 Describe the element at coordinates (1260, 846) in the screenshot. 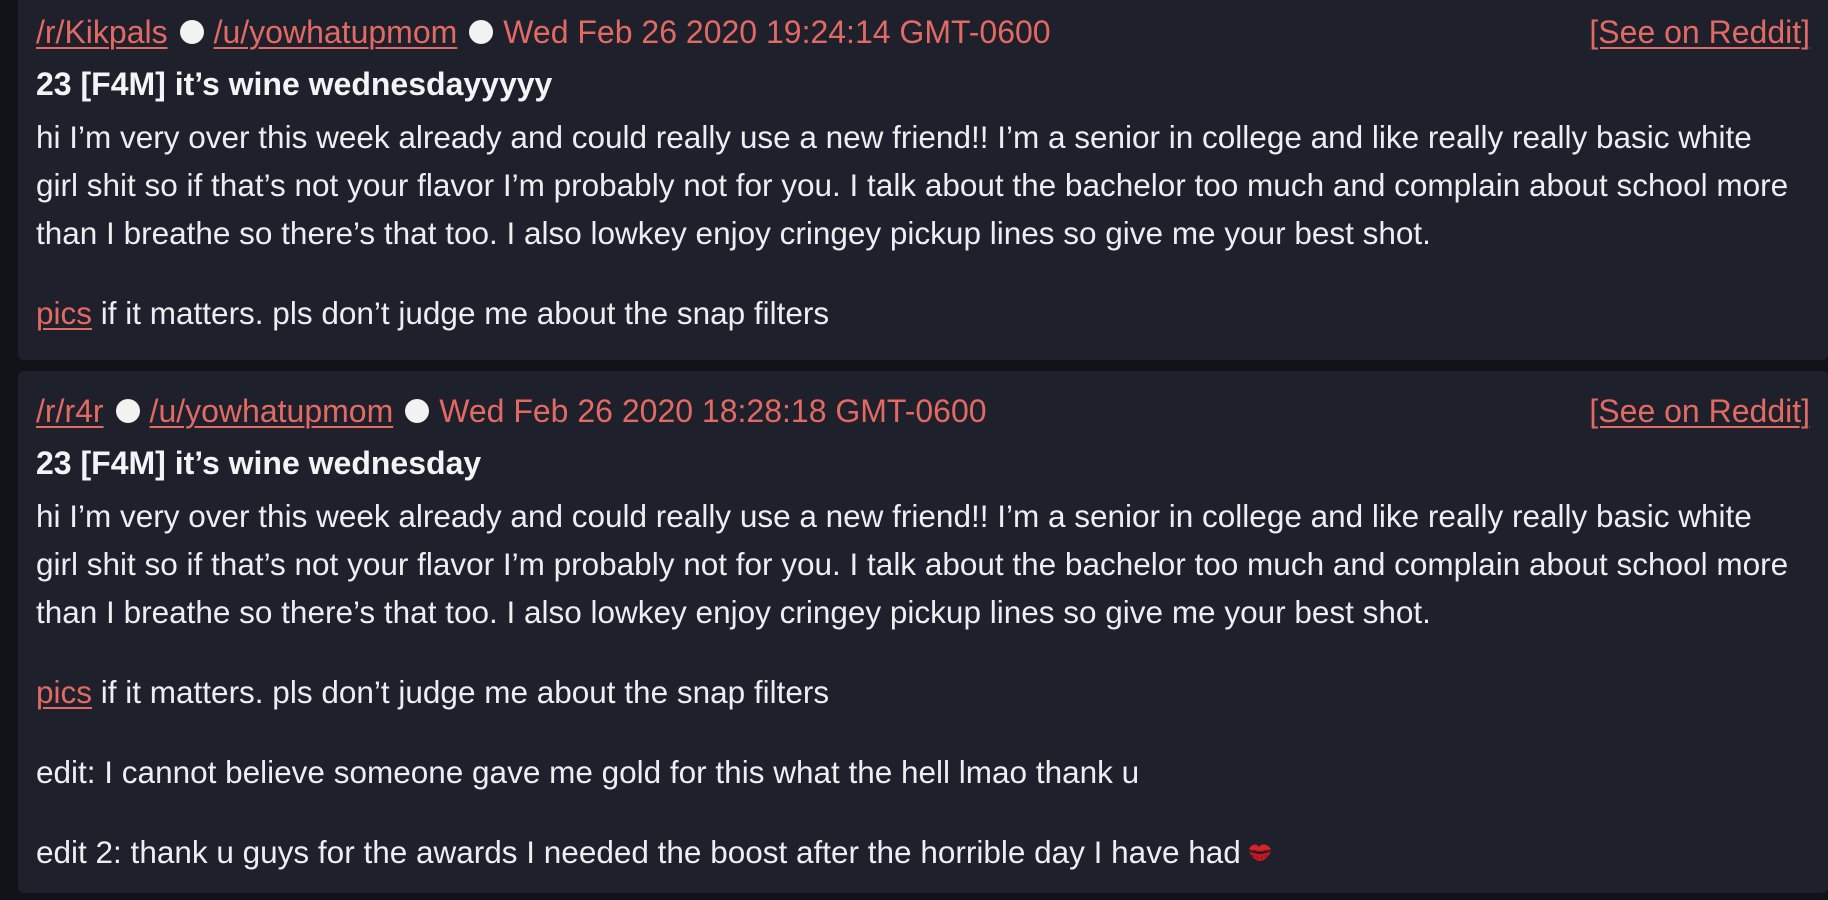

I see `kiss-mark-icon` at that location.